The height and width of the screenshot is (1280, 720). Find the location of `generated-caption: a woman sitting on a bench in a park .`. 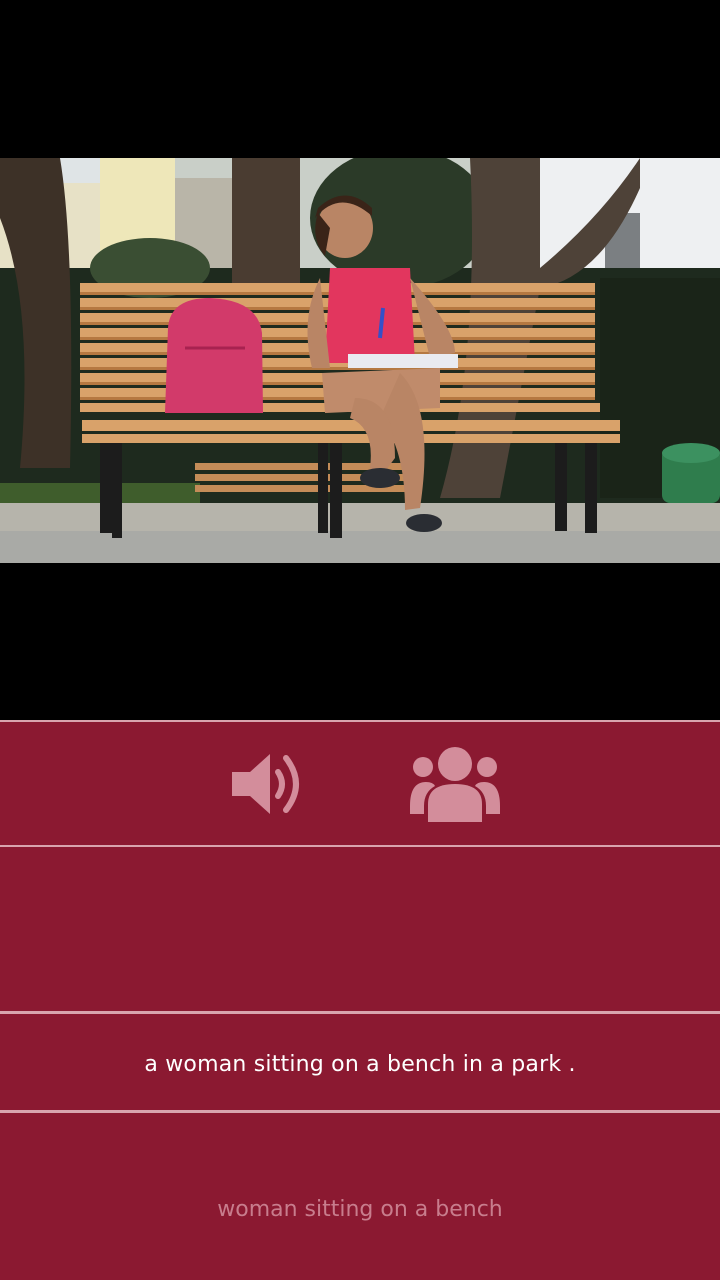

generated-caption: a woman sitting on a bench in a park . is located at coordinates (360, 1064).